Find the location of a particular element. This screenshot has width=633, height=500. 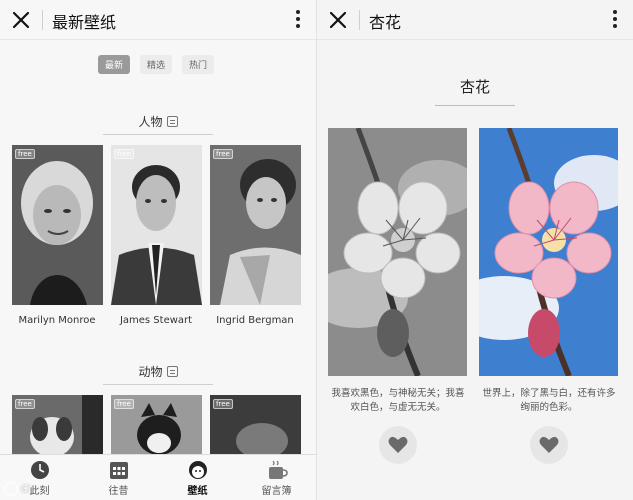

watermark-logo is located at coordinates (11, 489).